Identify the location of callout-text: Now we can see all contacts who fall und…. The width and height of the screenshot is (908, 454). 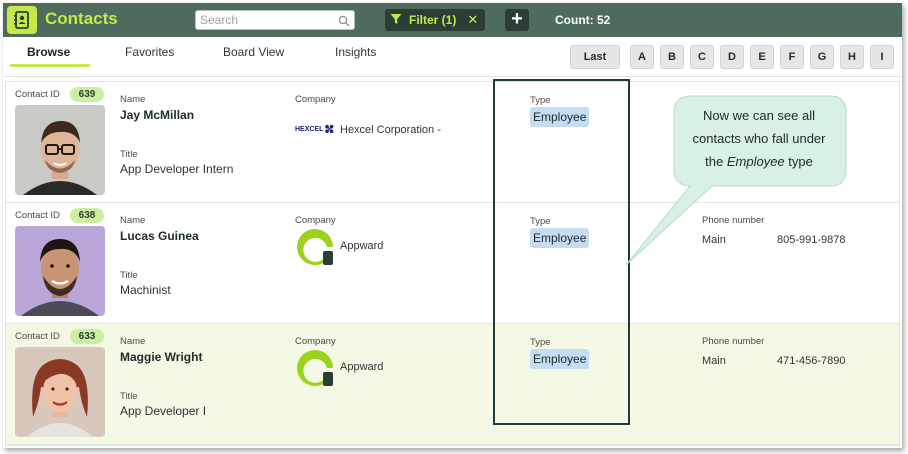
(759, 138).